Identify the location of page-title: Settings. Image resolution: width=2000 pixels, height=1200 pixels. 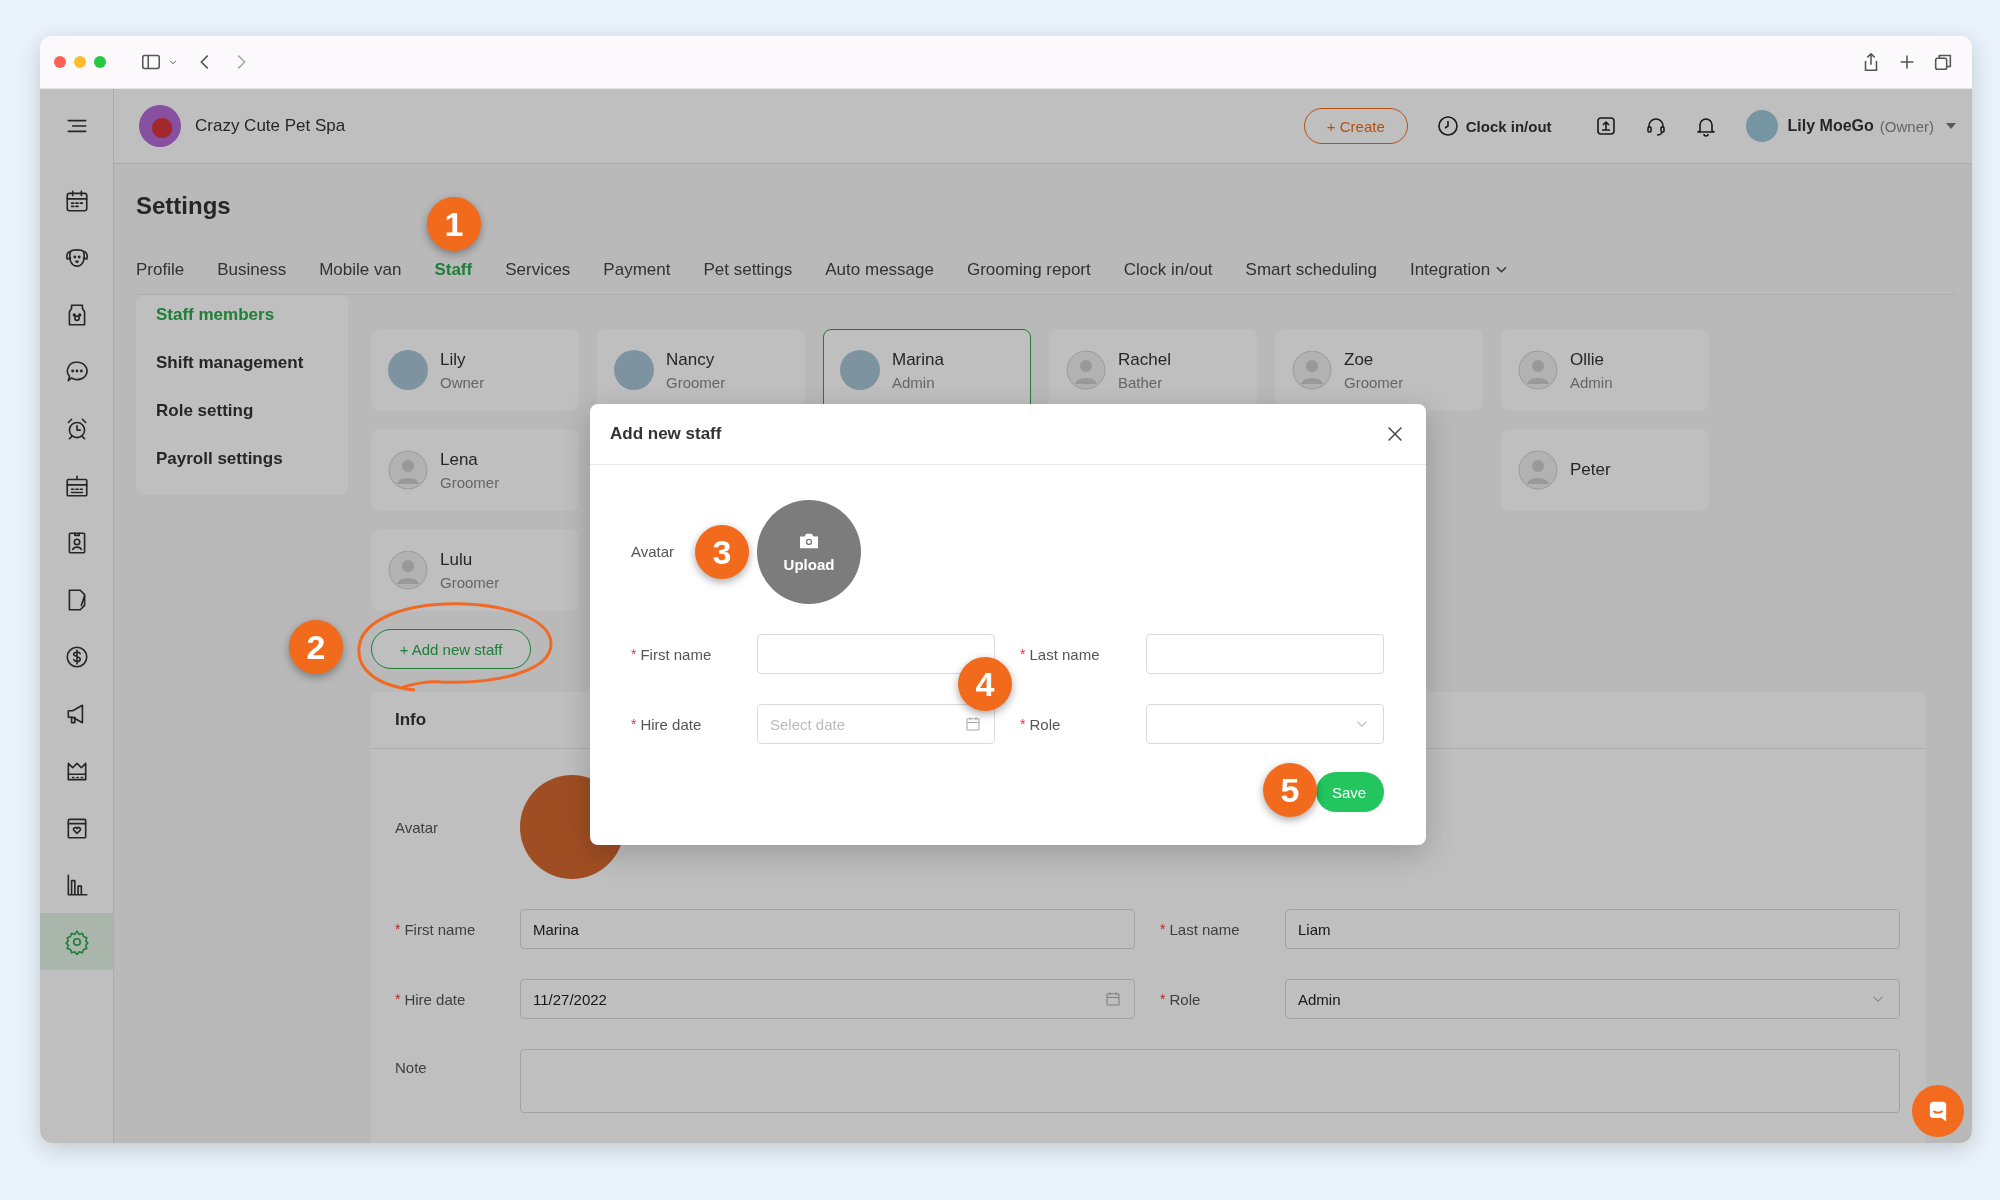
(184, 206).